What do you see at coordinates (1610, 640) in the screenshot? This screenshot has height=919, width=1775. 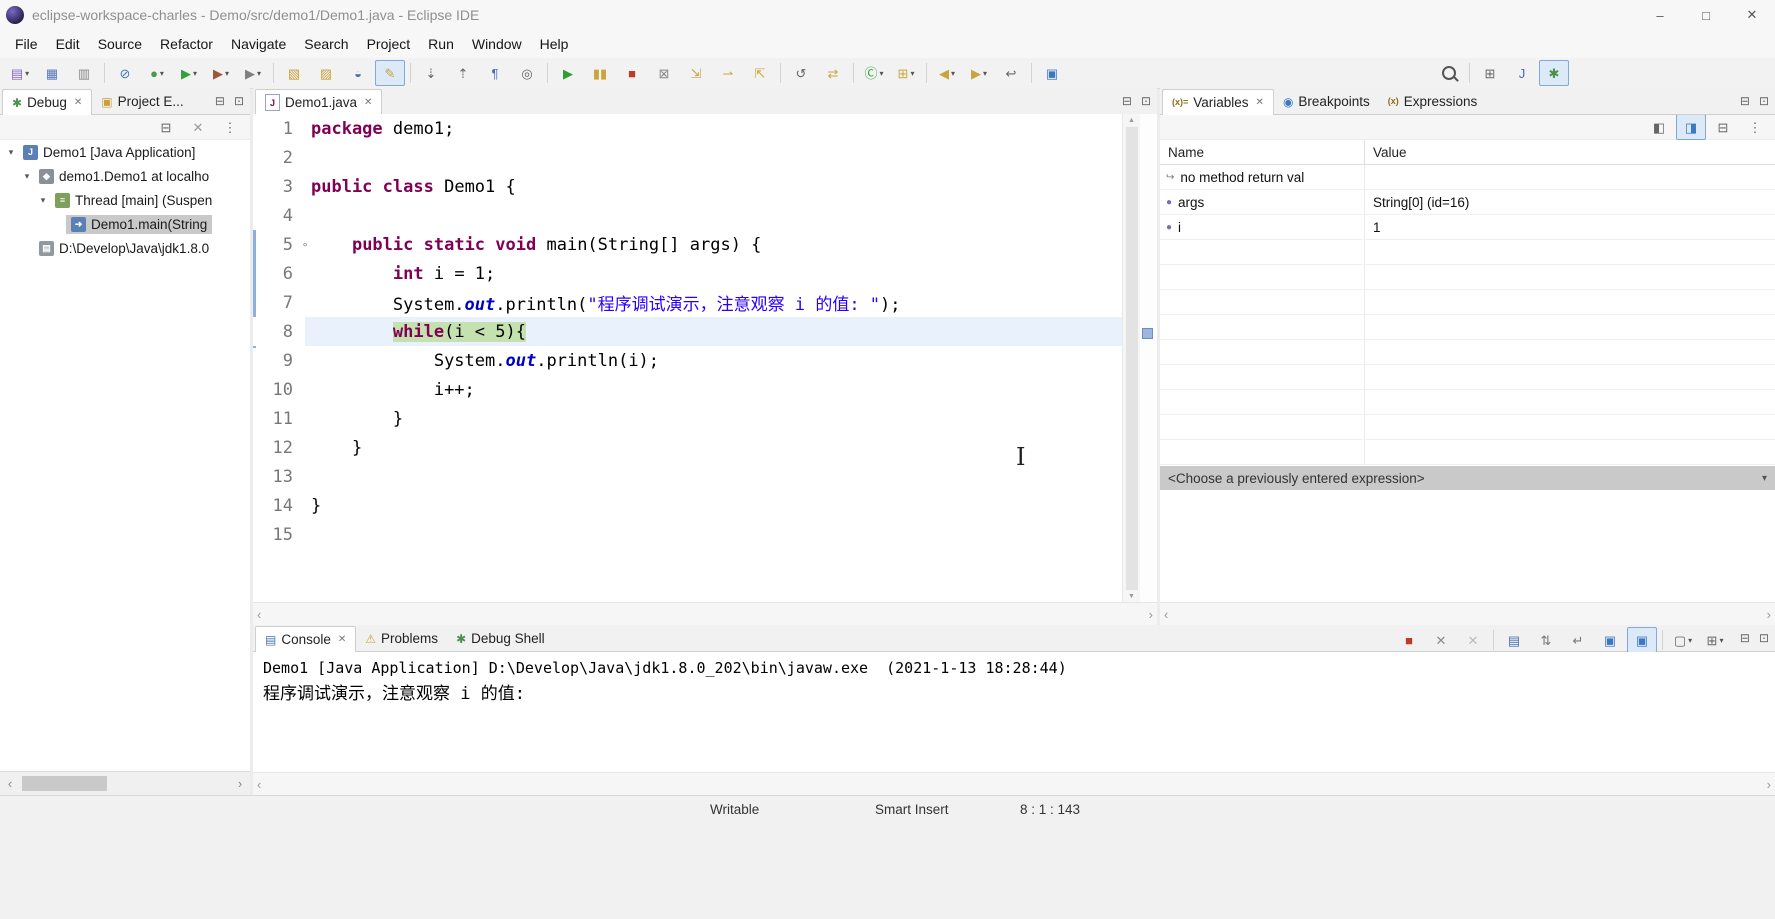 I see `pin-console-button: ▣` at bounding box center [1610, 640].